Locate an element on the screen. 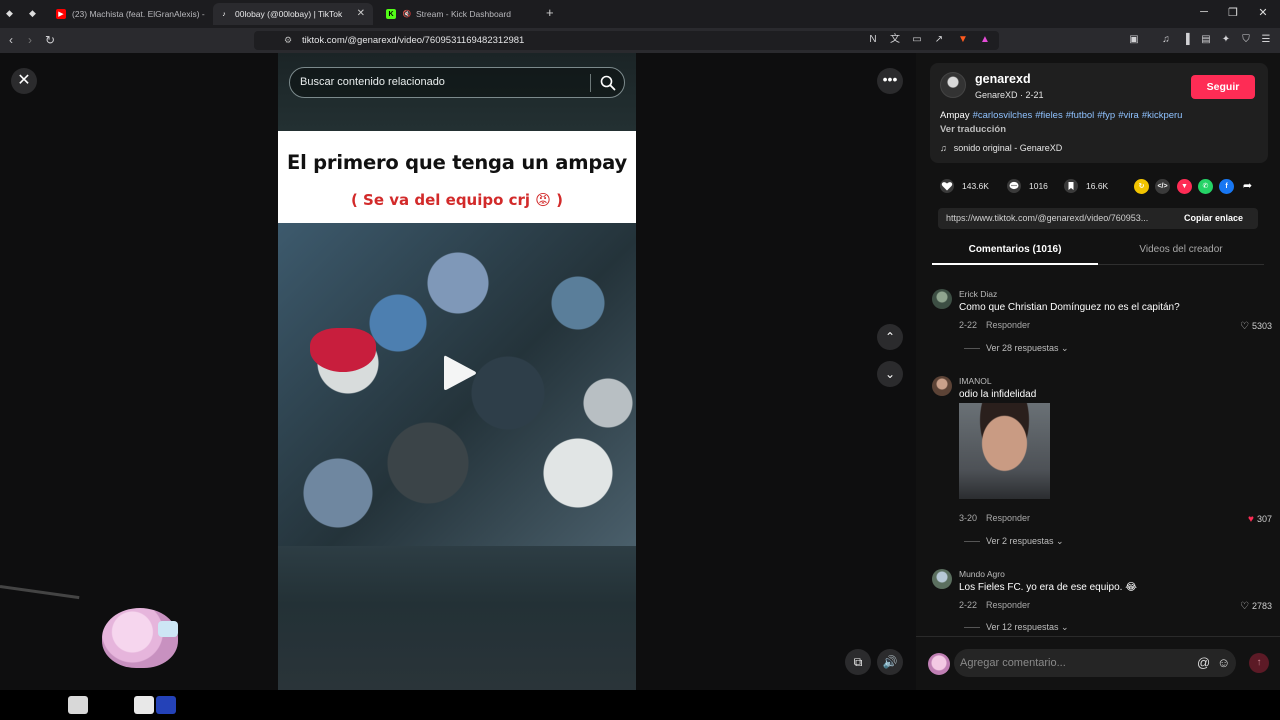  browser-menu-icon: ◆ is located at coordinates (11, 13).